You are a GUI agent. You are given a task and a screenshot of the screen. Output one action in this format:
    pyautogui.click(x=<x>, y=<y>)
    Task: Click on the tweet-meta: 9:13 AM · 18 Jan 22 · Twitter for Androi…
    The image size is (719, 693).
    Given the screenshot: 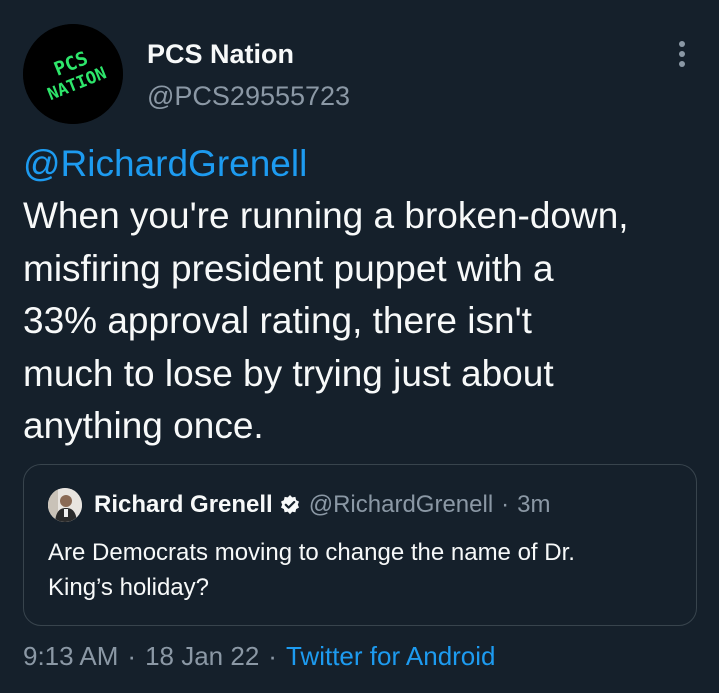 What is the action you would take?
    pyautogui.click(x=259, y=656)
    